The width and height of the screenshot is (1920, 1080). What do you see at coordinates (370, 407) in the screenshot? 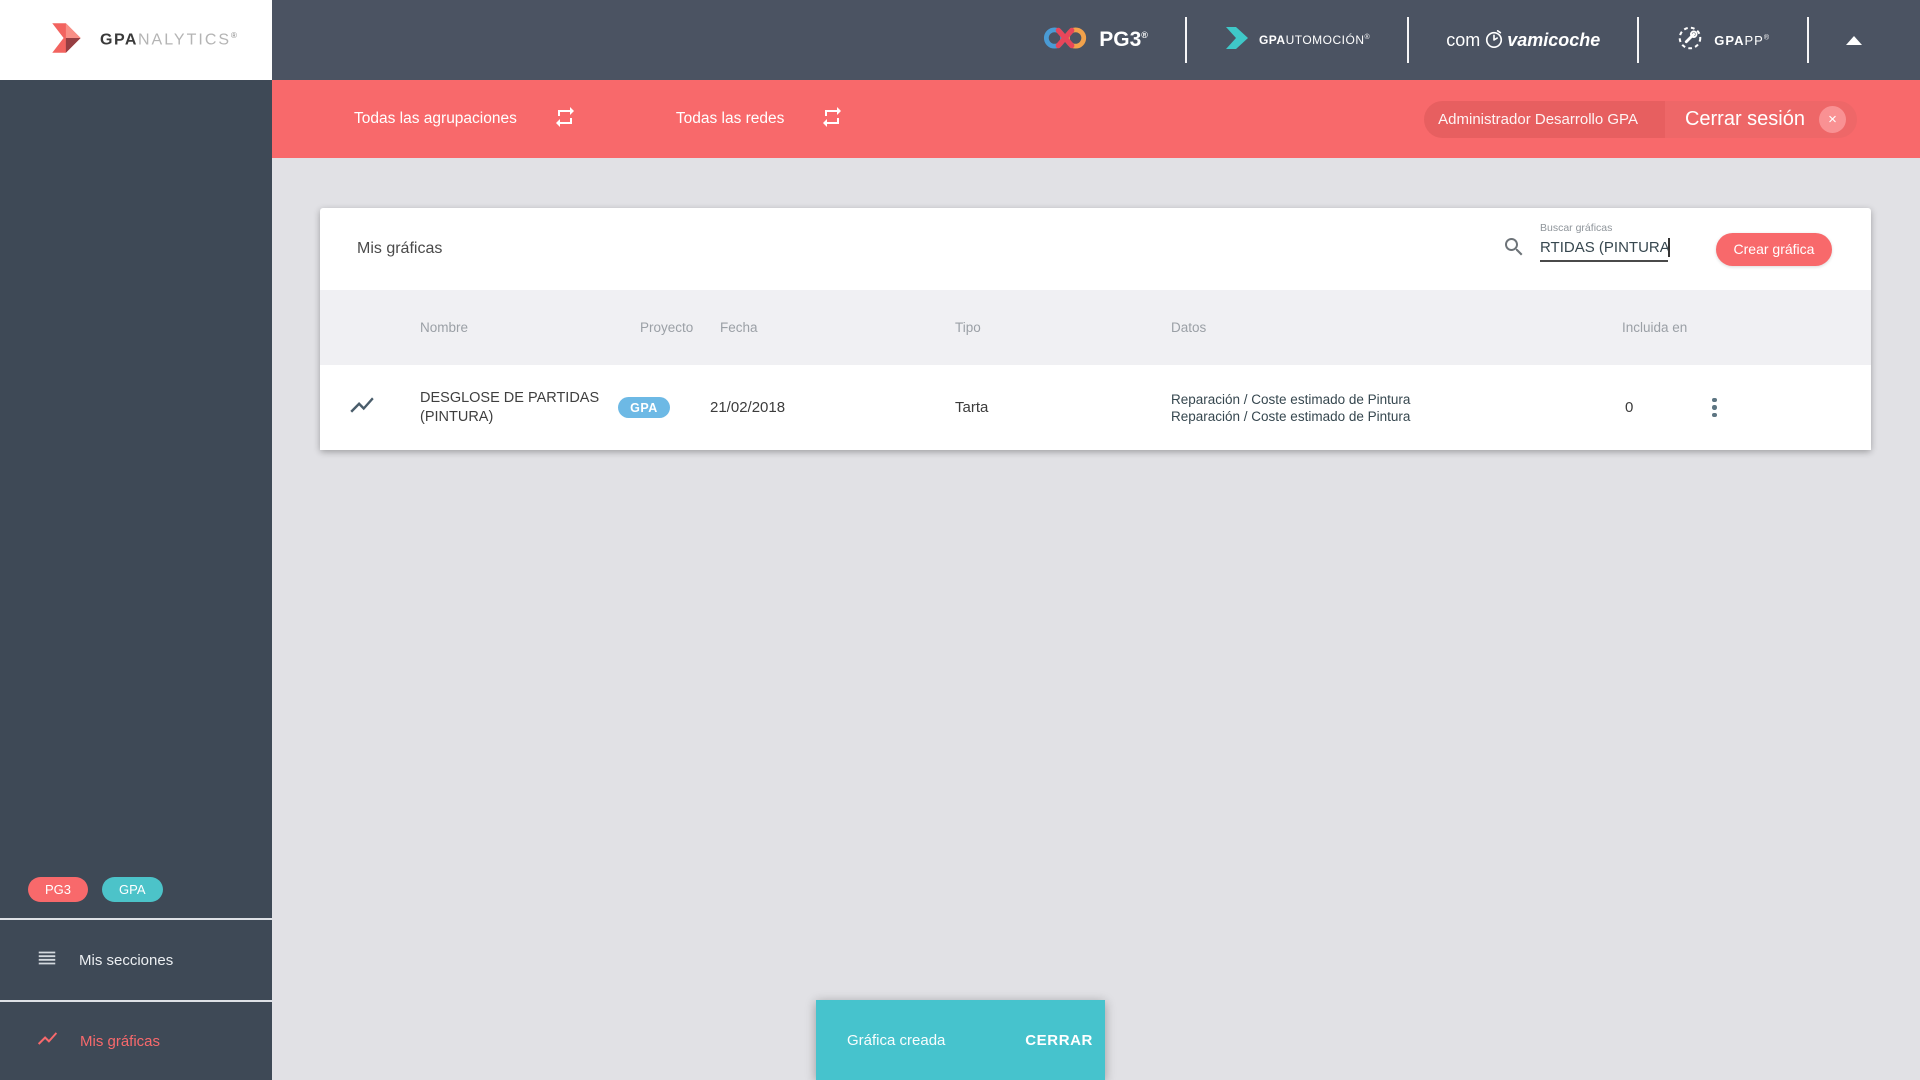
I see `chart-type-icon` at bounding box center [370, 407].